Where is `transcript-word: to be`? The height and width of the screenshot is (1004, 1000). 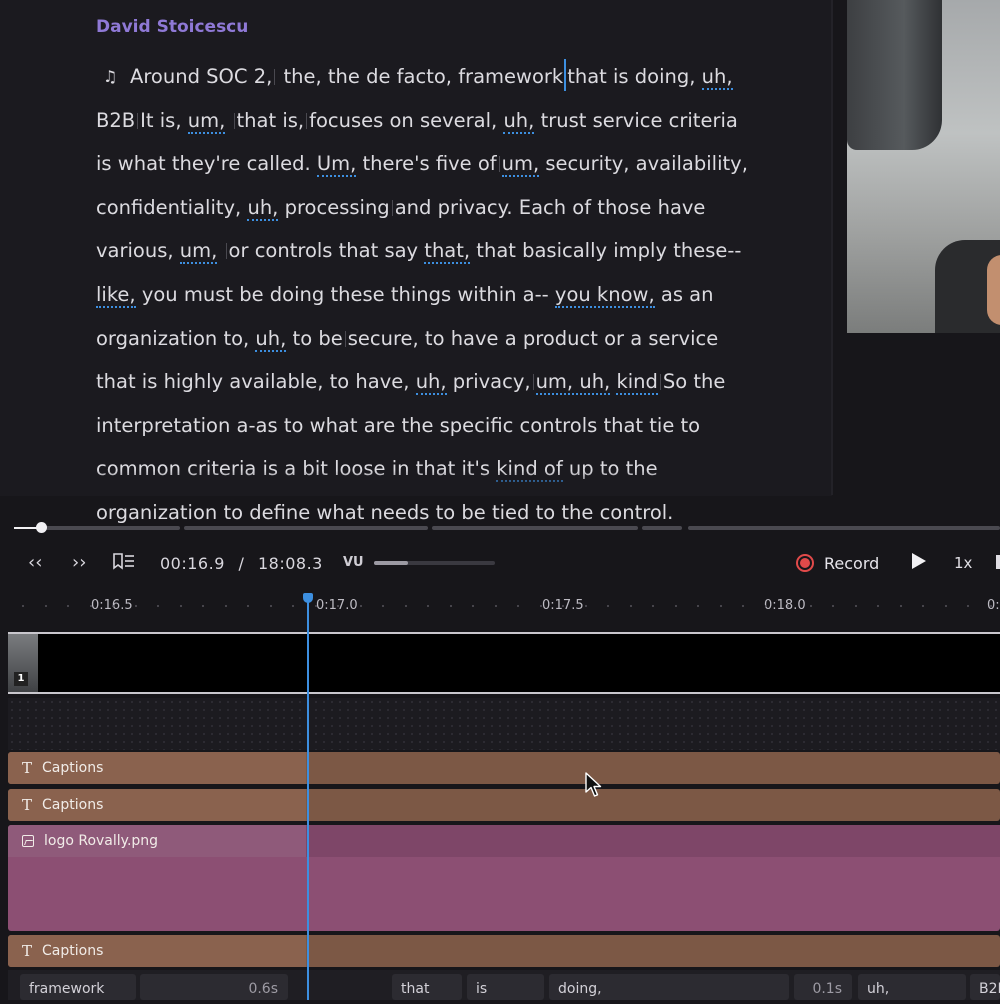 transcript-word: to be is located at coordinates (314, 338).